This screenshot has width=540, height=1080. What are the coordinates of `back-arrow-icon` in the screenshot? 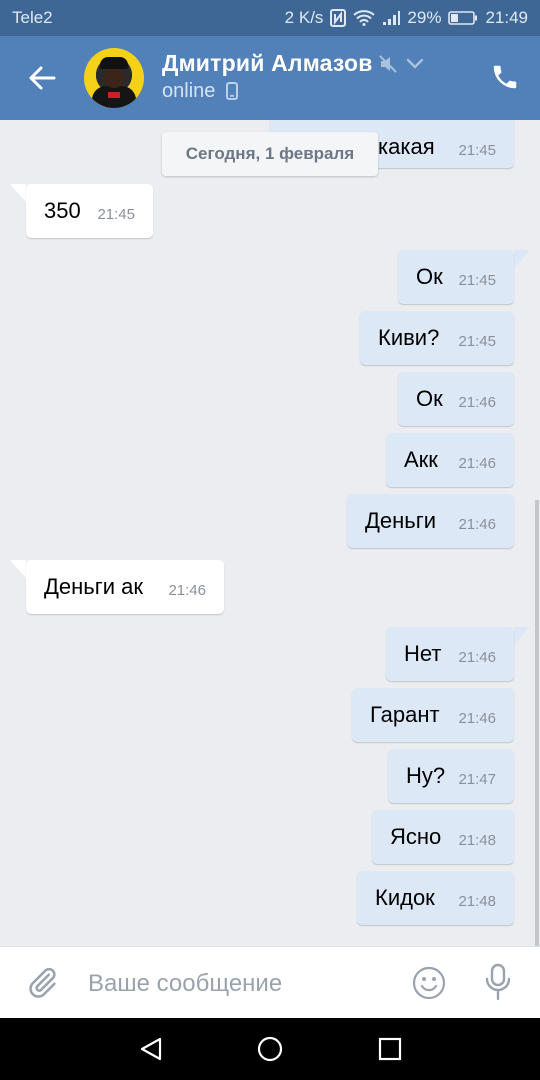 It's located at (42, 78).